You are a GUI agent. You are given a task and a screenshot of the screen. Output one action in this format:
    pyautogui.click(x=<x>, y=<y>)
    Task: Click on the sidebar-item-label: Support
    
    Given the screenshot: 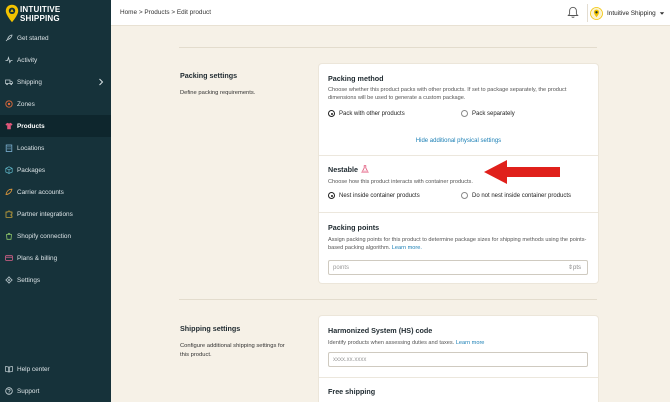 What is the action you would take?
    pyautogui.click(x=28, y=391)
    